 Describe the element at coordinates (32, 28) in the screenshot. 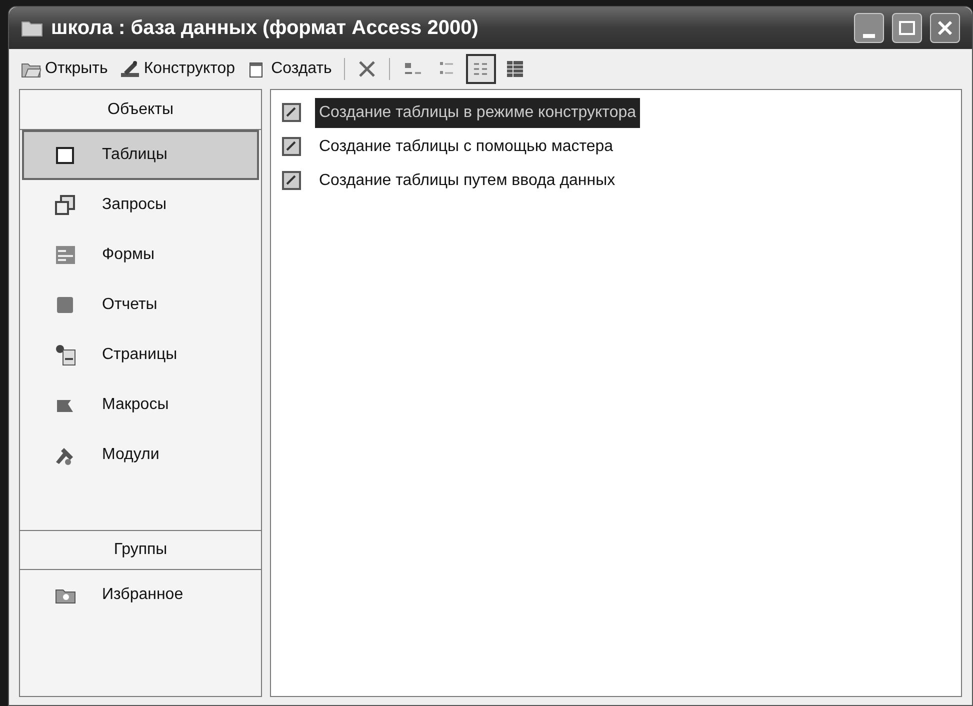

I see `folder-icon` at that location.